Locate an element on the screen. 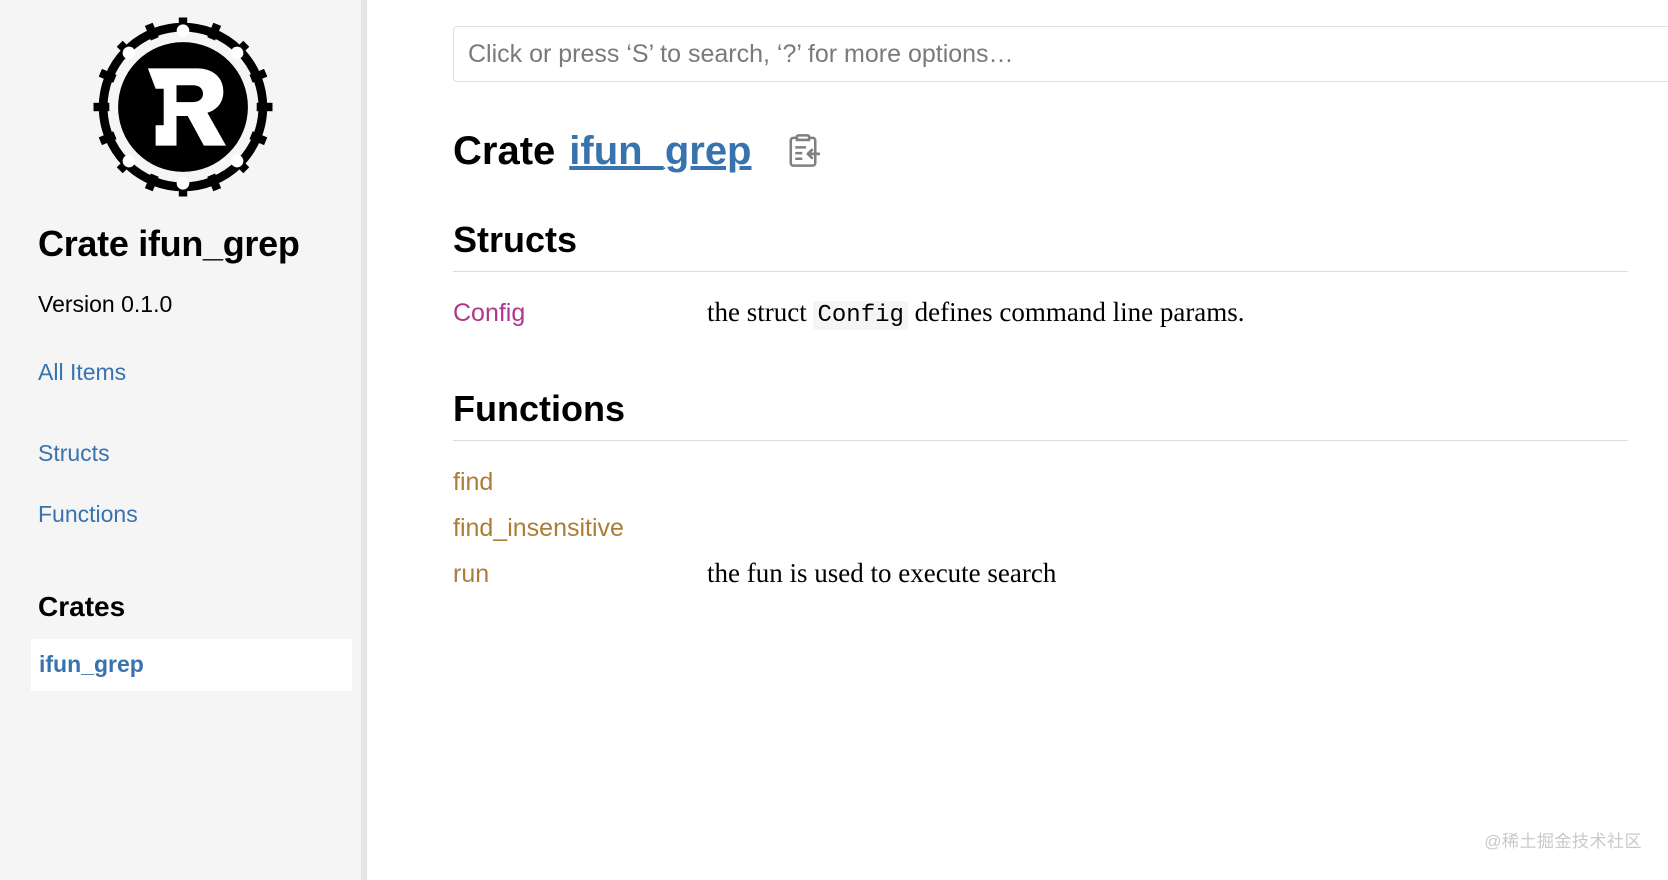 This screenshot has width=1668, height=880. sidebar-crates-list: ifun_grep is located at coordinates (183, 665).